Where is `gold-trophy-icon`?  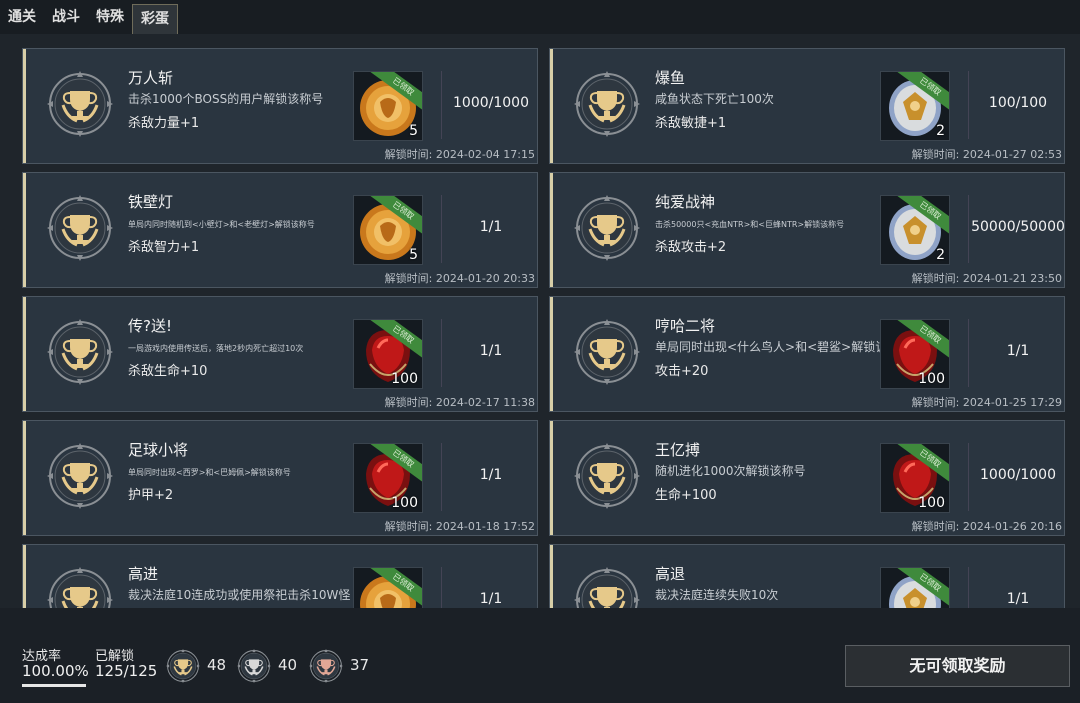
gold-trophy-icon is located at coordinates (183, 666).